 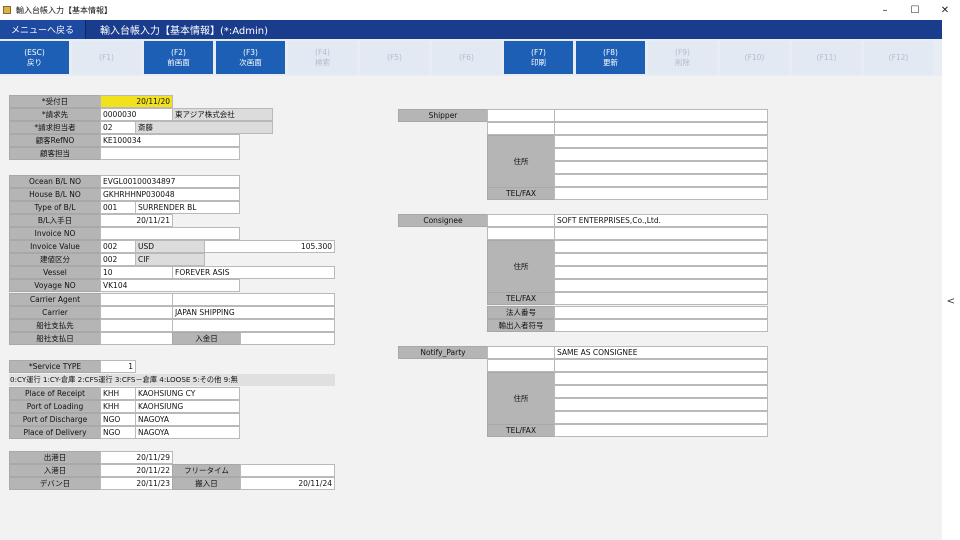 I want to click on vessel-label: Vessel, so click(x=55, y=272).